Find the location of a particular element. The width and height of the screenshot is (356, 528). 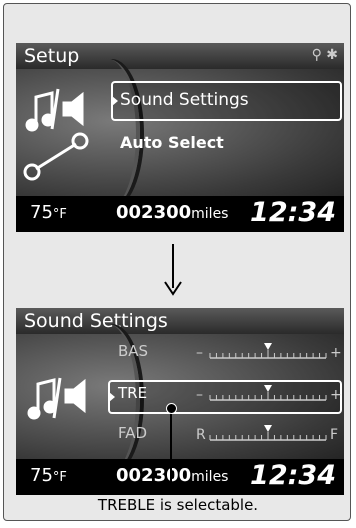

setting-label-fad: FAD is located at coordinates (133, 433).